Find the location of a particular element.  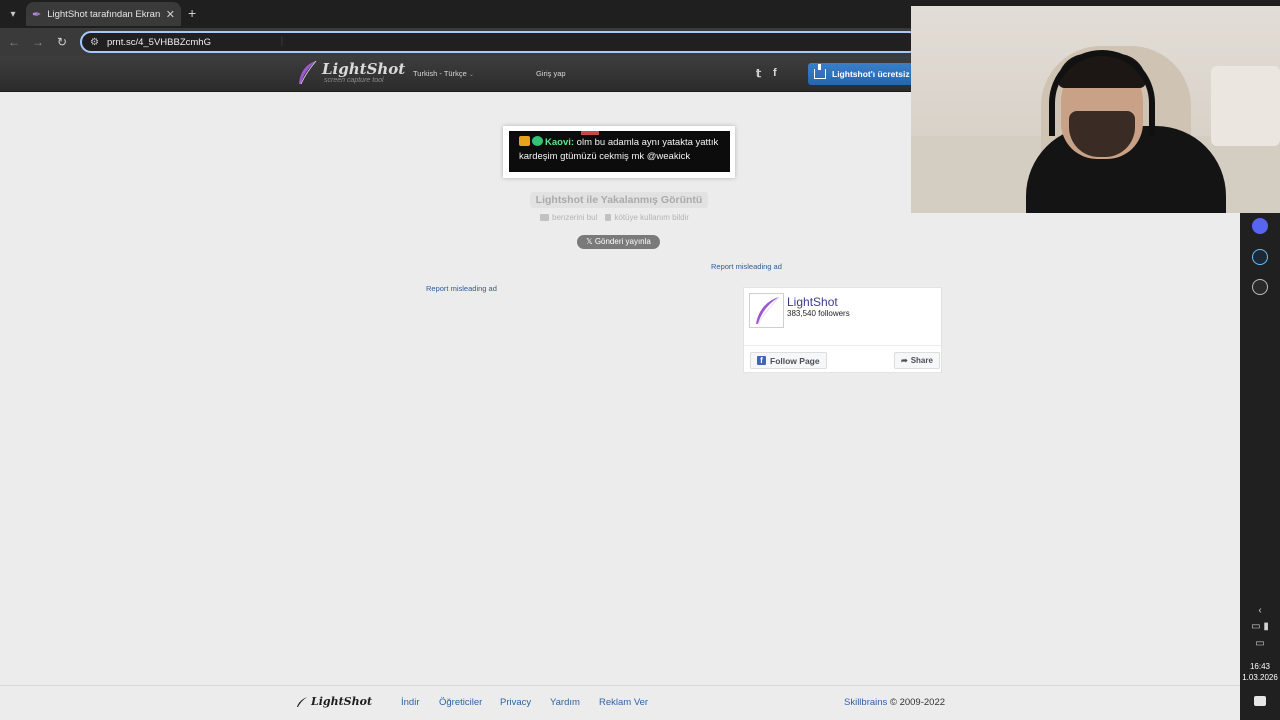

logo-tagline: screen capture tool is located at coordinates (354, 80).